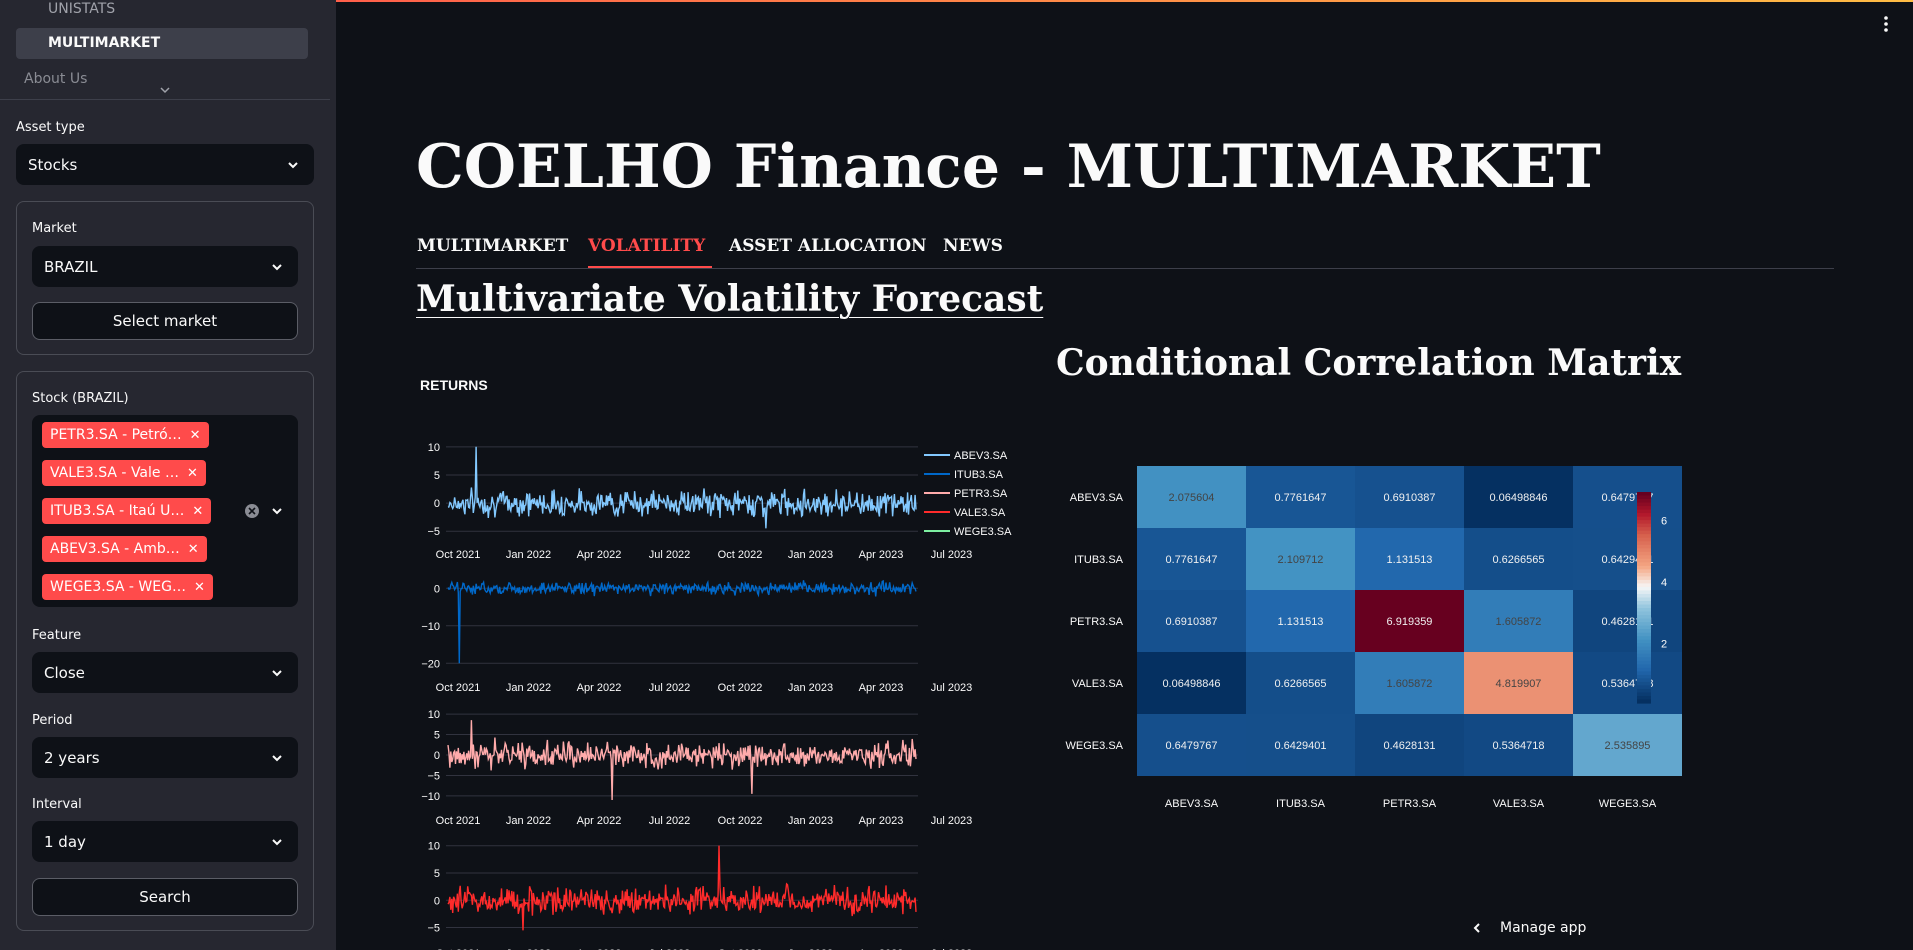  I want to click on stock-tag: ITUB3.SA - Itaú U… ✕, so click(127, 511).